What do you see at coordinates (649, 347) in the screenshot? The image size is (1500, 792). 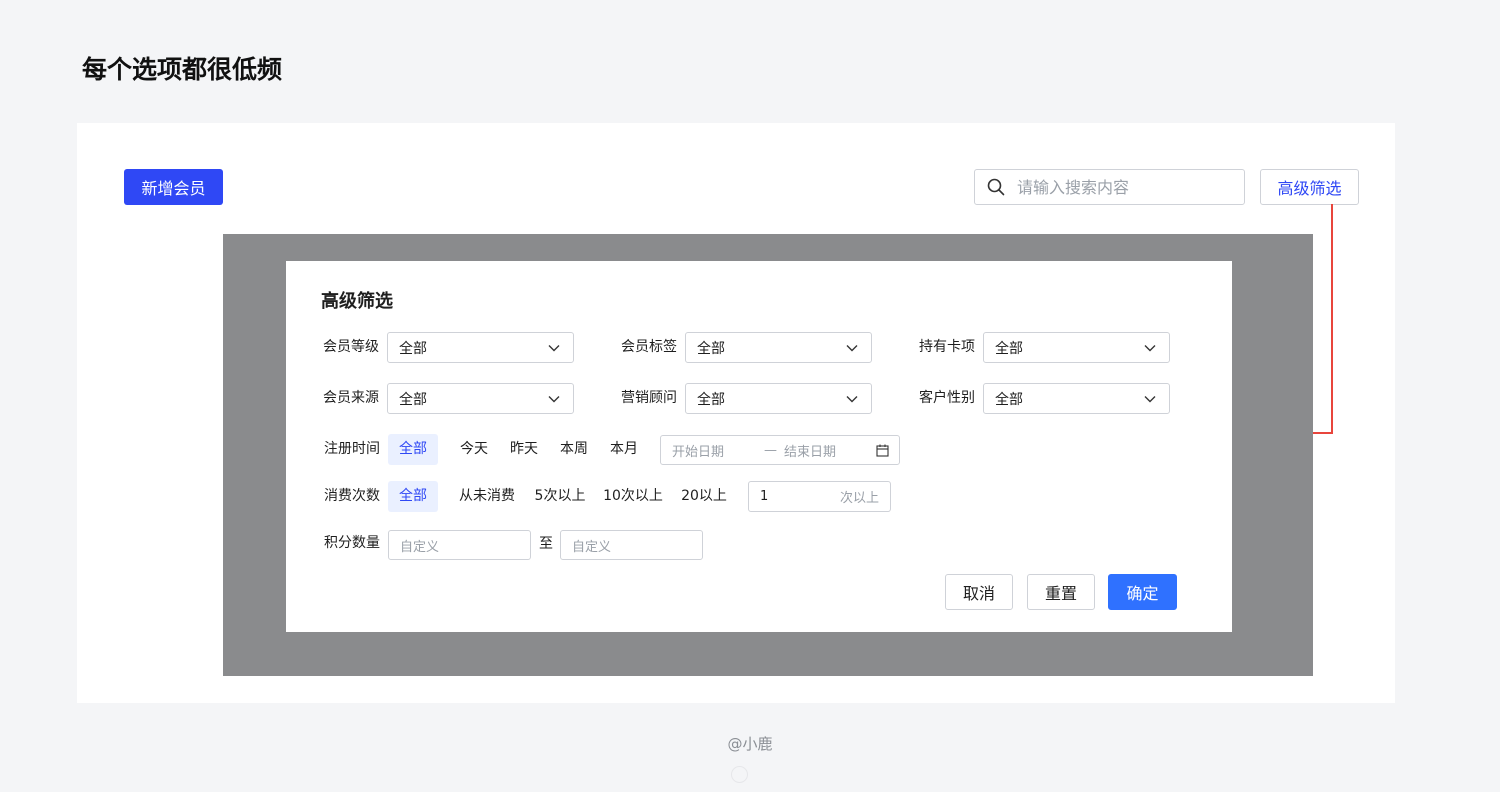 I see `member-tag-label: 会员标签` at bounding box center [649, 347].